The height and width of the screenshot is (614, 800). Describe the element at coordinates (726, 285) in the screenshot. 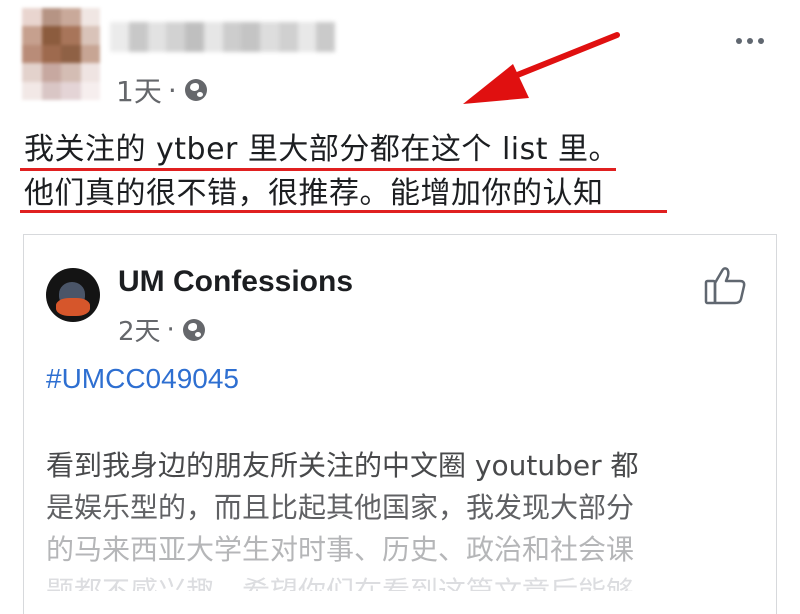

I see `thumbs-up-icon` at that location.